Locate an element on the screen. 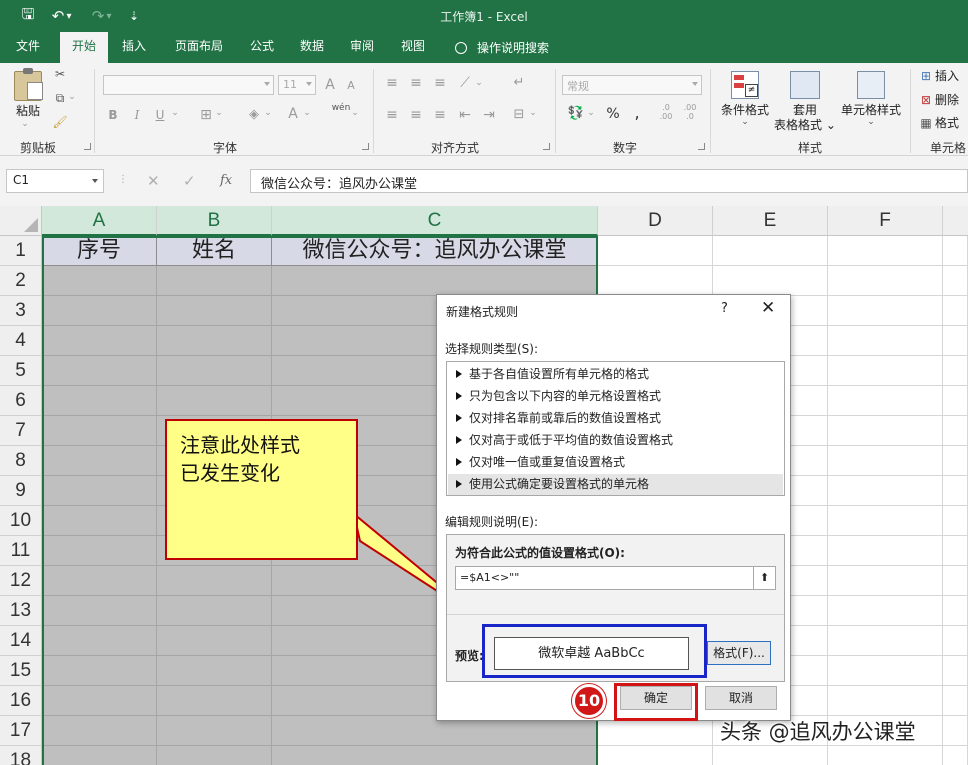 The width and height of the screenshot is (968, 765). cell-b1: 姓名 is located at coordinates (214, 251).